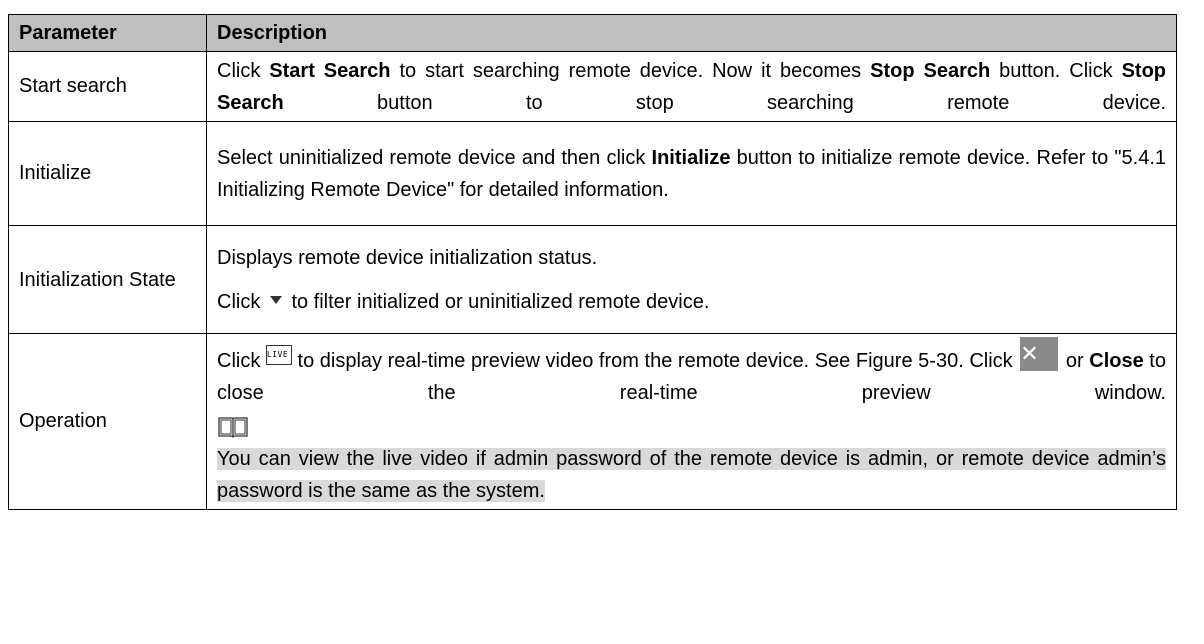 The height and width of the screenshot is (644, 1204). What do you see at coordinates (107, 33) in the screenshot?
I see `header-parameter: Parameter` at bounding box center [107, 33].